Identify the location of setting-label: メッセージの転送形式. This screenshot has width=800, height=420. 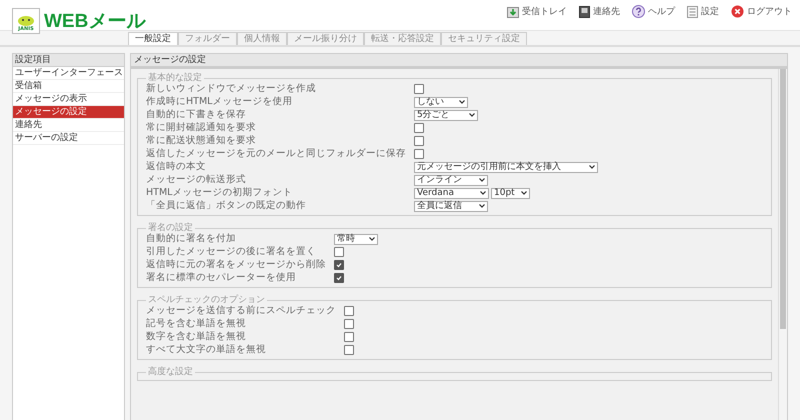
(196, 180).